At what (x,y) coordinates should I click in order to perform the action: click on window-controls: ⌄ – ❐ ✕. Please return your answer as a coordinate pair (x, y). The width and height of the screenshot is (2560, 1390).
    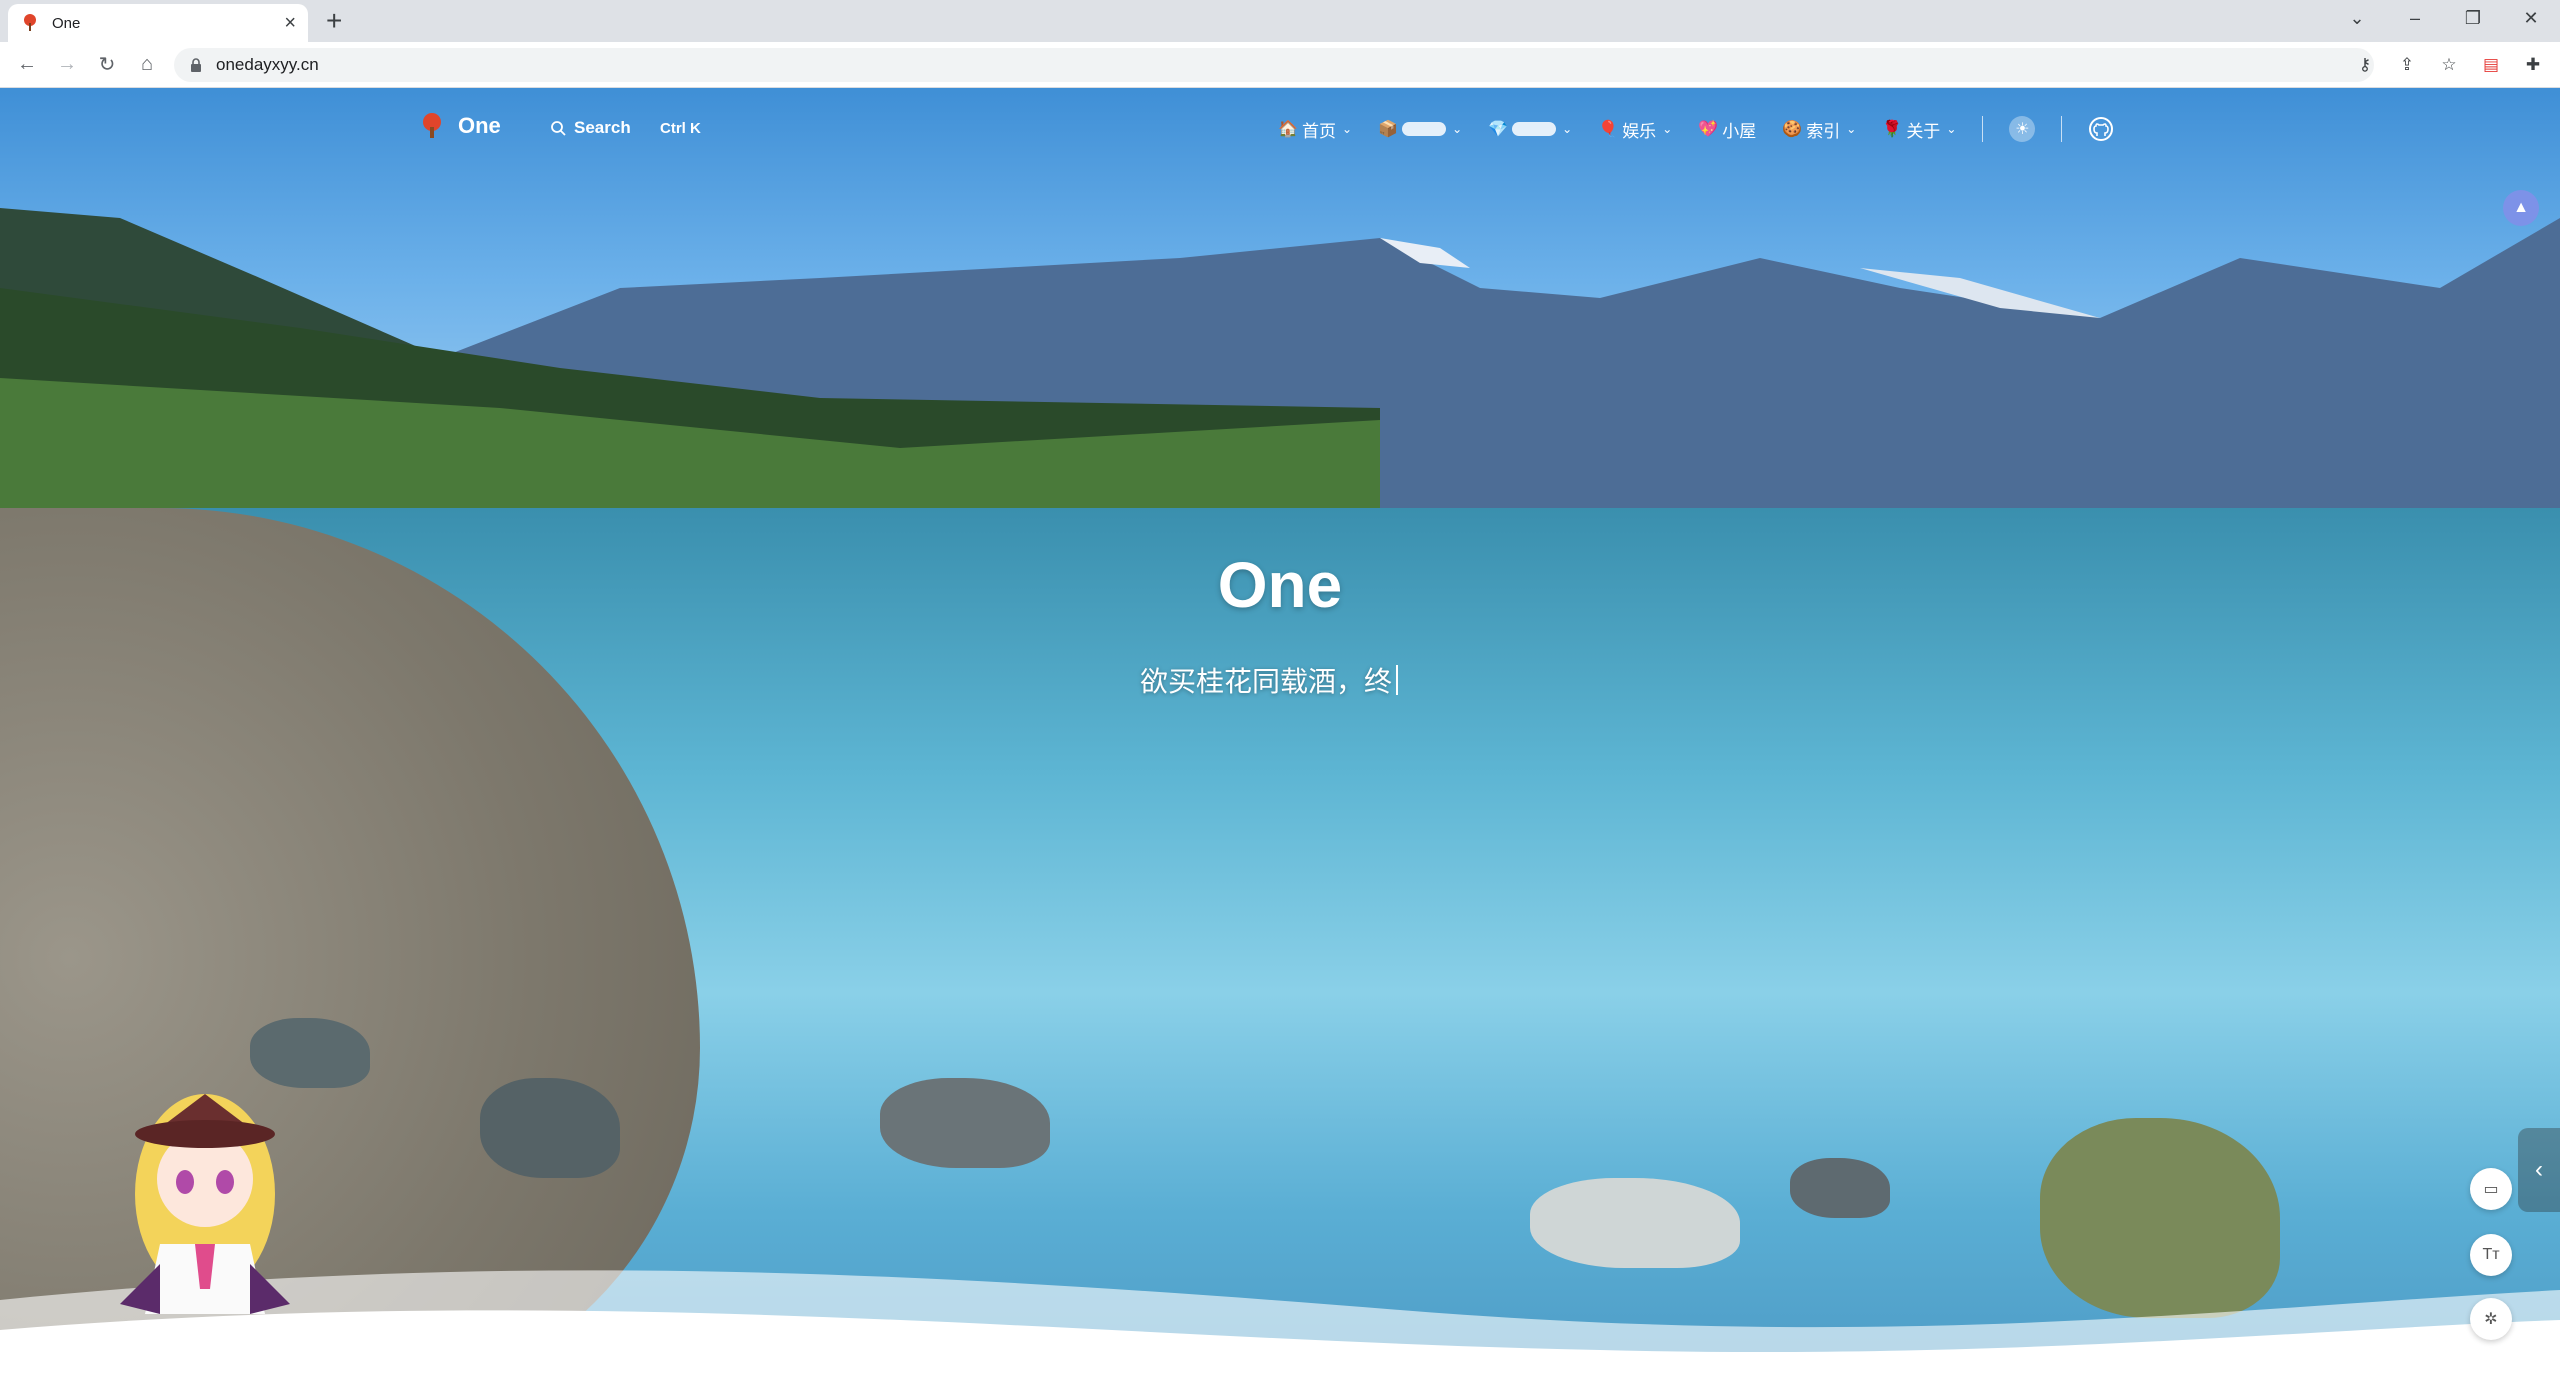
    Looking at the image, I should click on (2444, 21).